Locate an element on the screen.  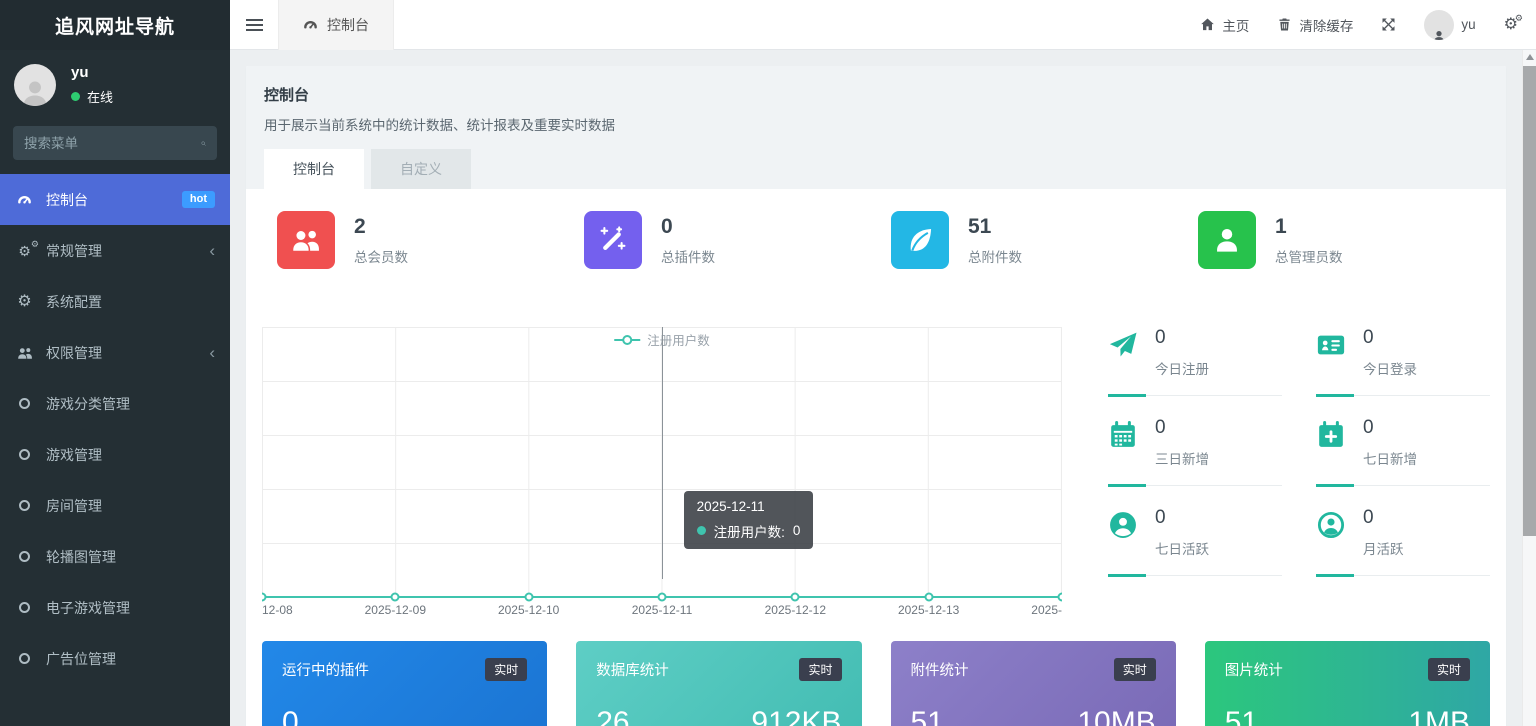
sidebar-item-game-management: 游戏管理 is located at coordinates (115, 454).